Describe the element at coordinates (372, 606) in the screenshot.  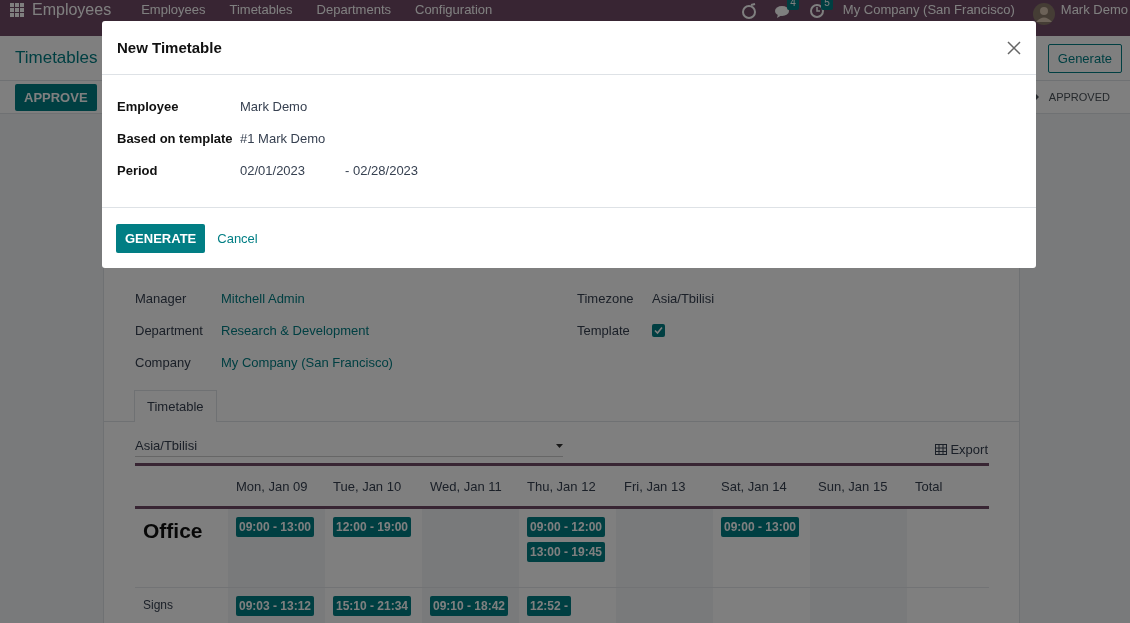
I see `shift-tag: 15:10 - 21:34` at that location.